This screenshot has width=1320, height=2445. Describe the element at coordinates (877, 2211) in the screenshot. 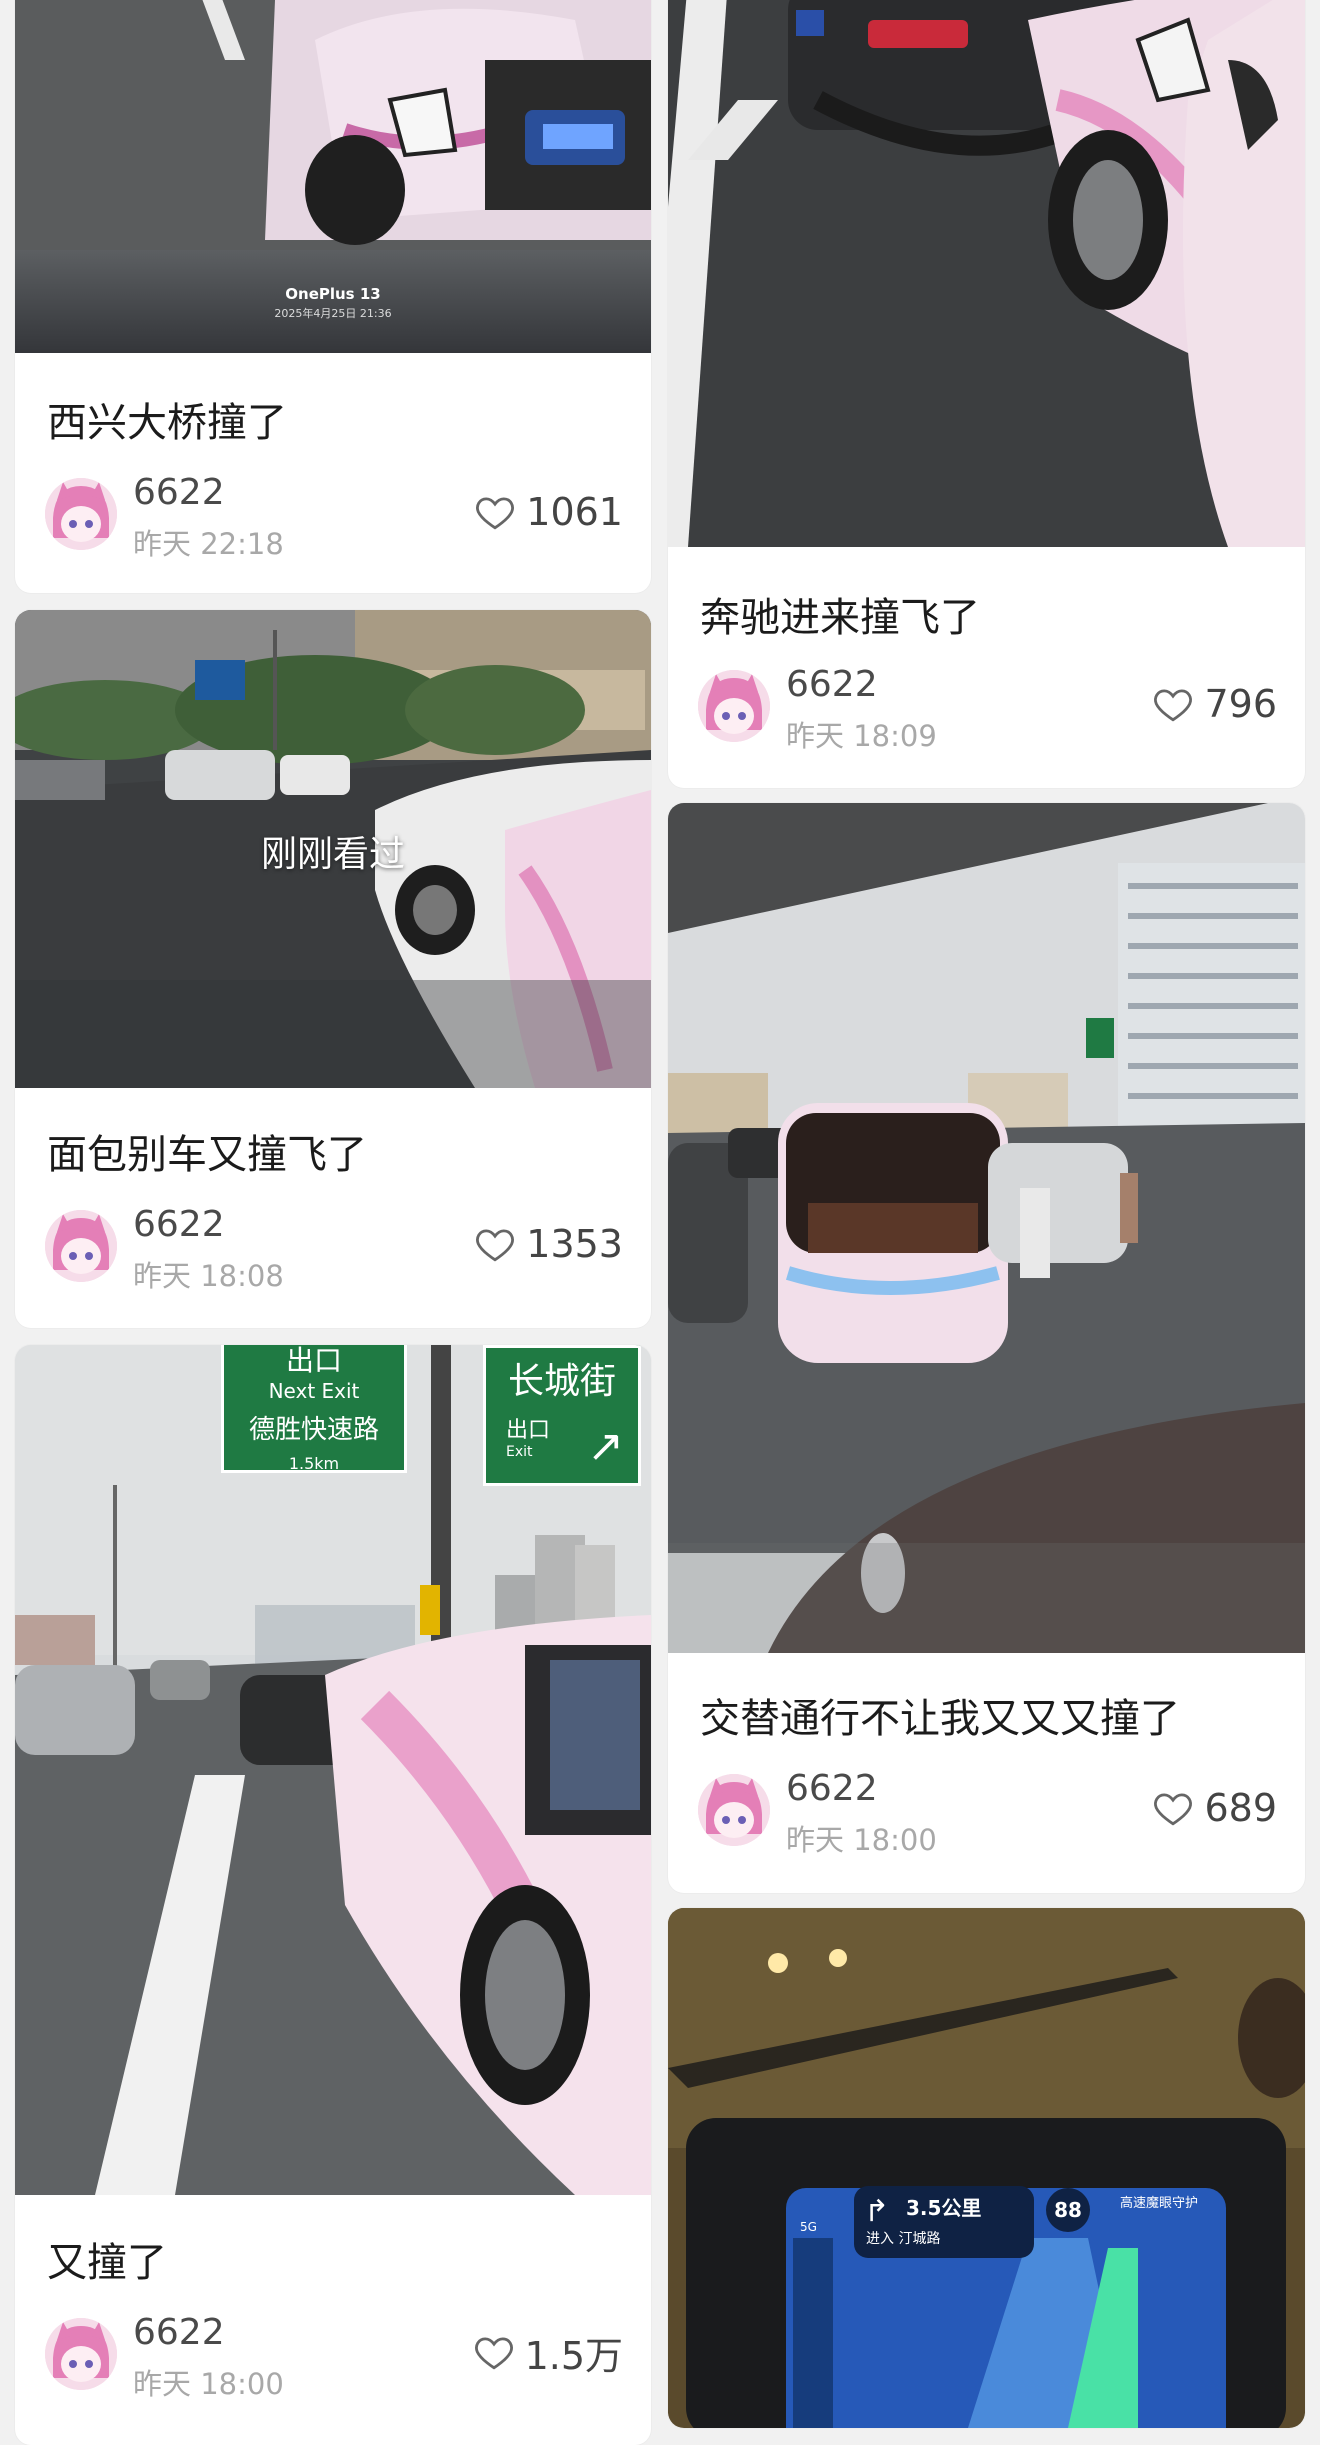

I see `turn-right-icon: ↱` at that location.